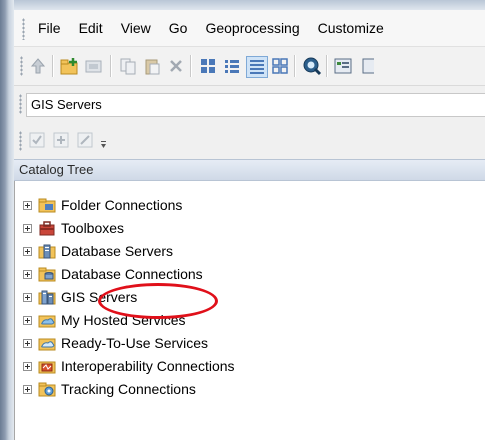  Describe the element at coordinates (70, 66) in the screenshot. I see `connect-folder-icon` at that location.